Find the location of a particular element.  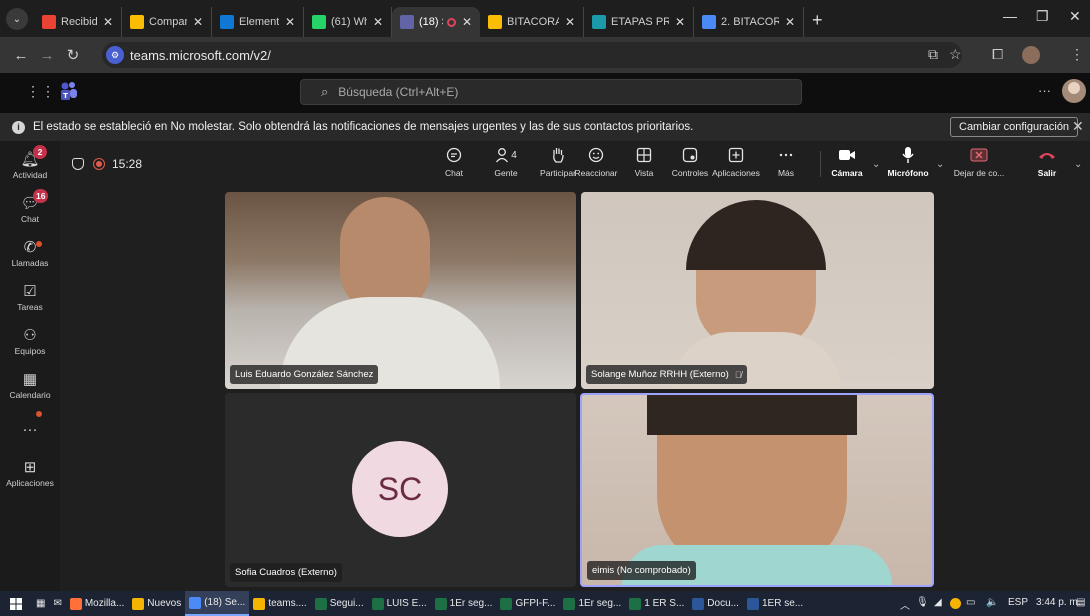

site-info-icon: ⚙ is located at coordinates (115, 55).